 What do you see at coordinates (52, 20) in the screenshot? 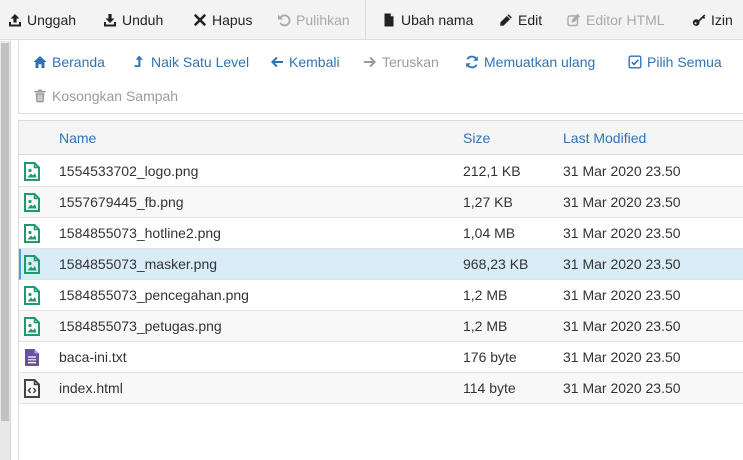
I see `upload-label: Unggah` at bounding box center [52, 20].